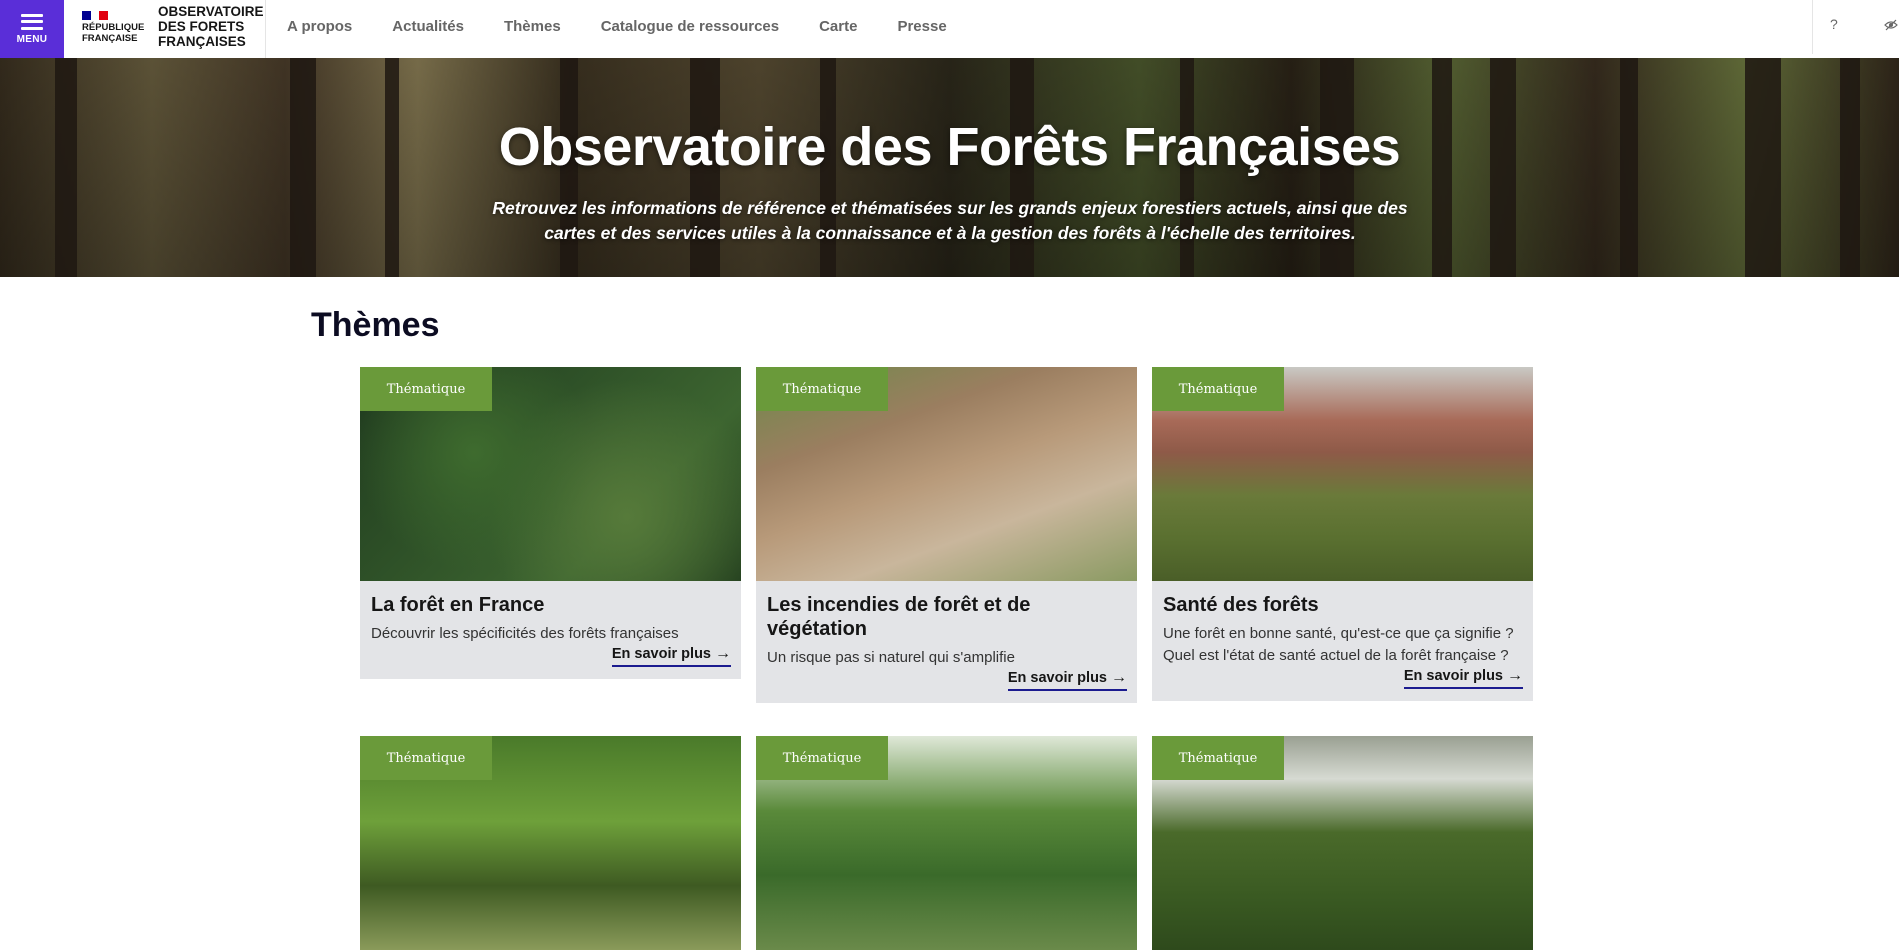  What do you see at coordinates (891, 657) in the screenshot?
I see `card-description: Un risque pas si naturel qui s'amplifie` at bounding box center [891, 657].